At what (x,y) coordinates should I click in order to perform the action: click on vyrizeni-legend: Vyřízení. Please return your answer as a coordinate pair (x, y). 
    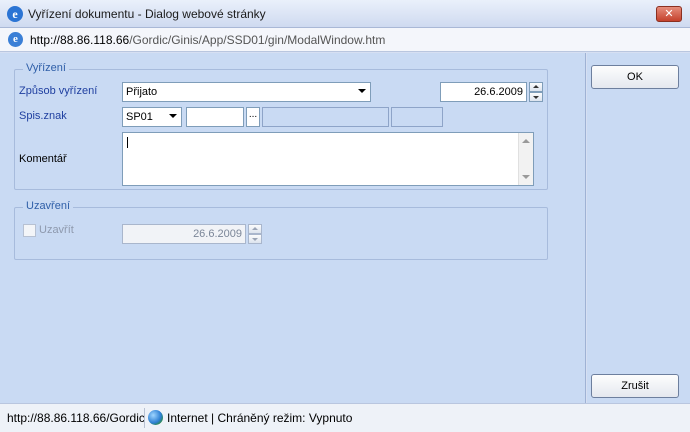
    Looking at the image, I should click on (46, 68).